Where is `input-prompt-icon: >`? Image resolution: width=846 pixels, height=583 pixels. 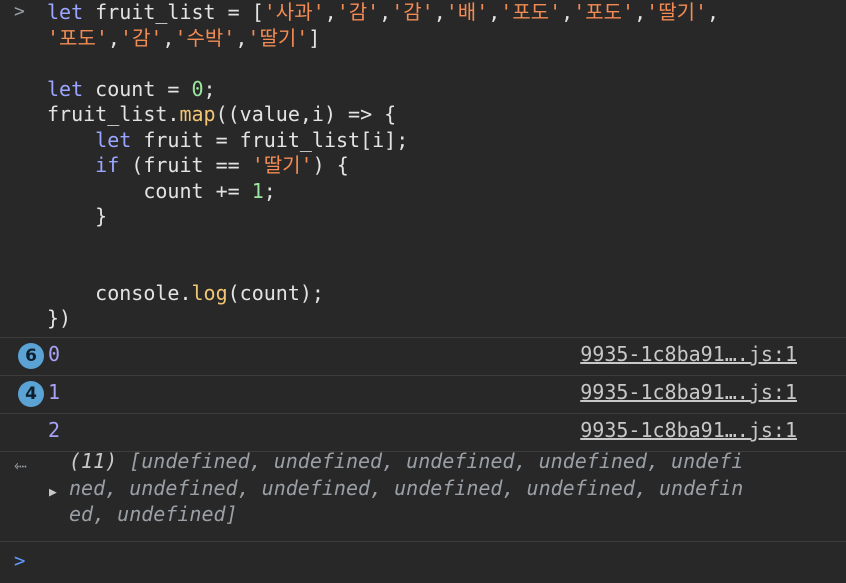 input-prompt-icon: > is located at coordinates (19, 11).